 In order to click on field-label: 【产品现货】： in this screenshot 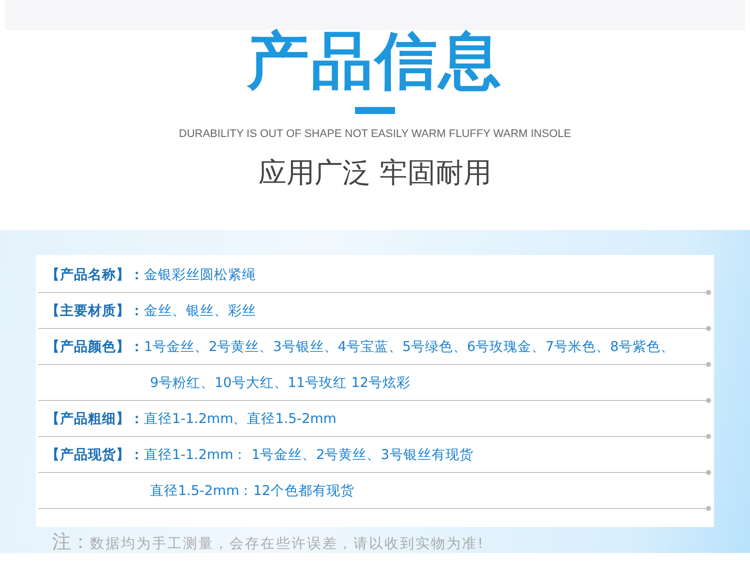, I will do `click(95, 455)`.